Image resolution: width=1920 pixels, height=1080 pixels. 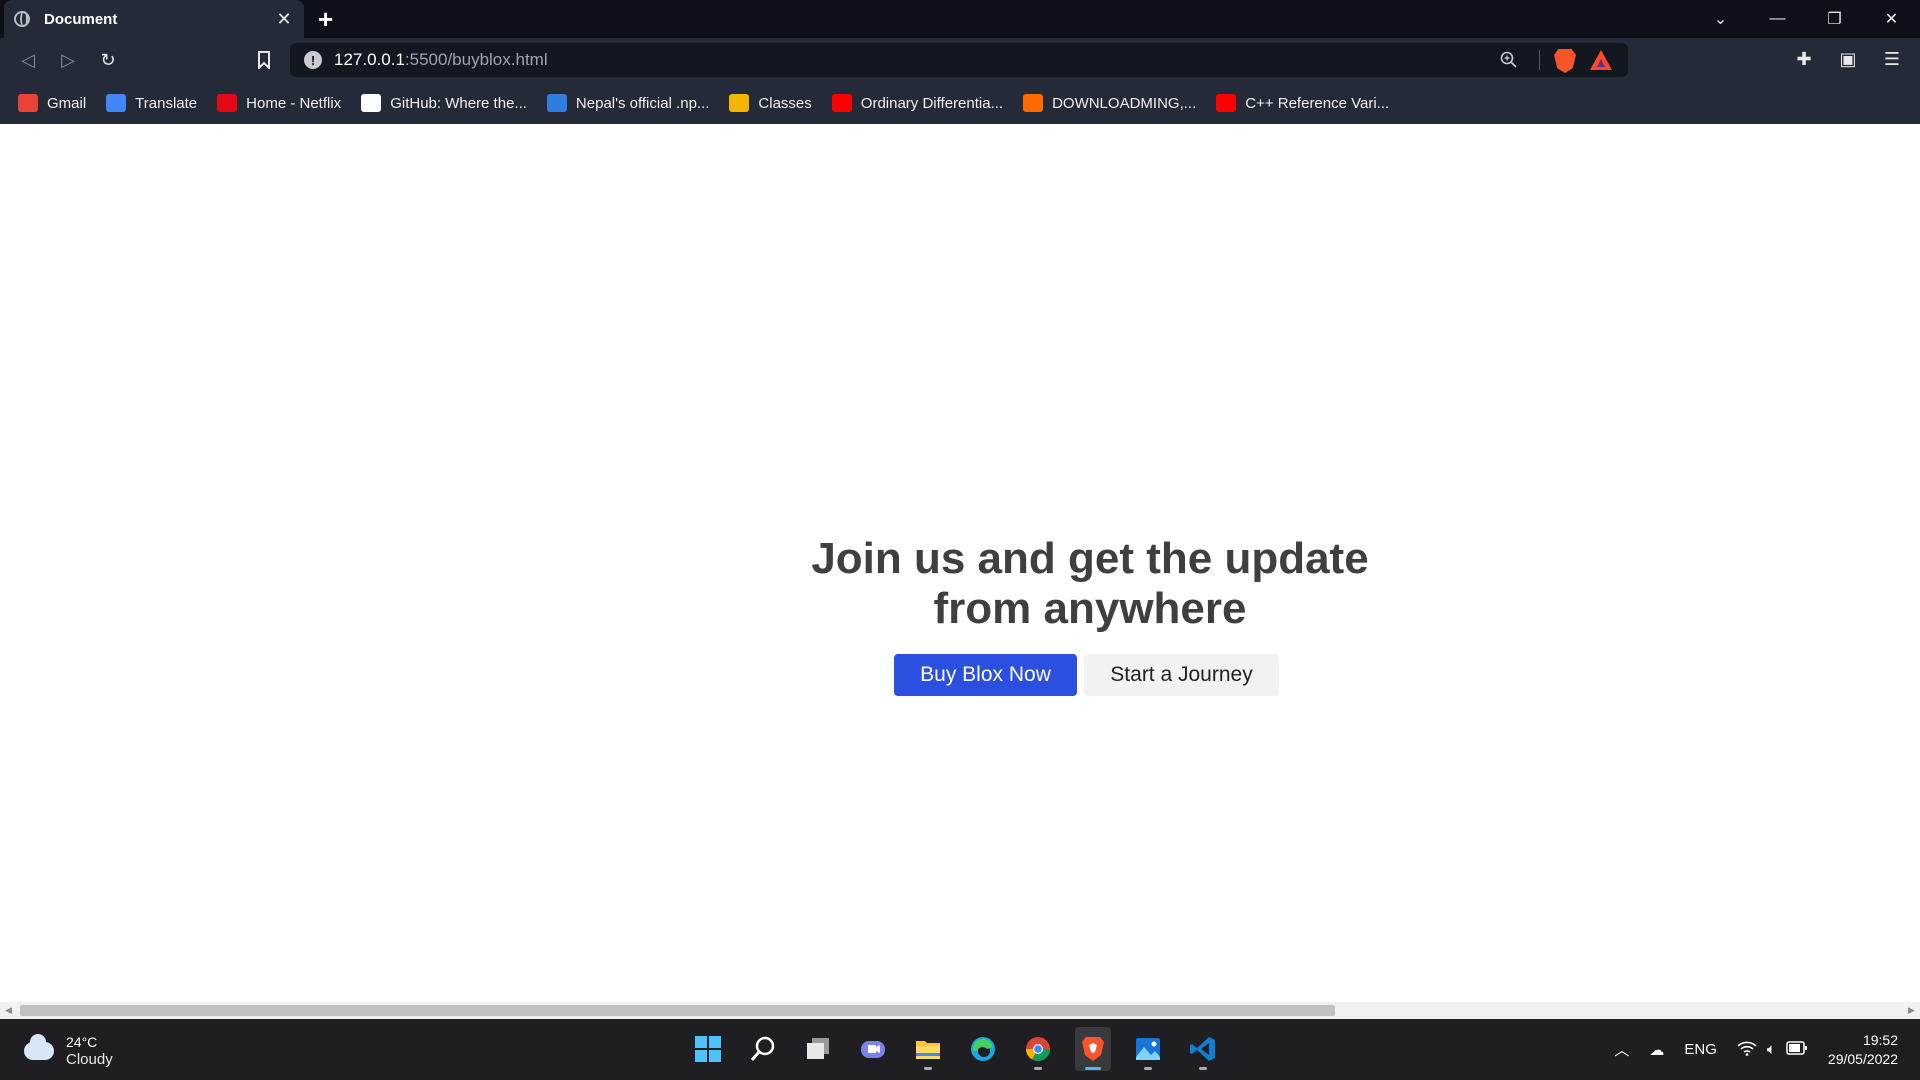 I want to click on github-icon, so click(x=371, y=103).